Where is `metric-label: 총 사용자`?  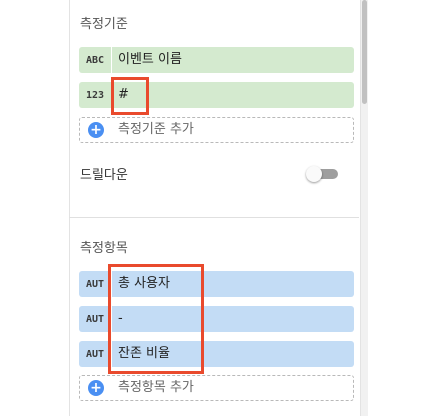
metric-label: 총 사용자 is located at coordinates (144, 283).